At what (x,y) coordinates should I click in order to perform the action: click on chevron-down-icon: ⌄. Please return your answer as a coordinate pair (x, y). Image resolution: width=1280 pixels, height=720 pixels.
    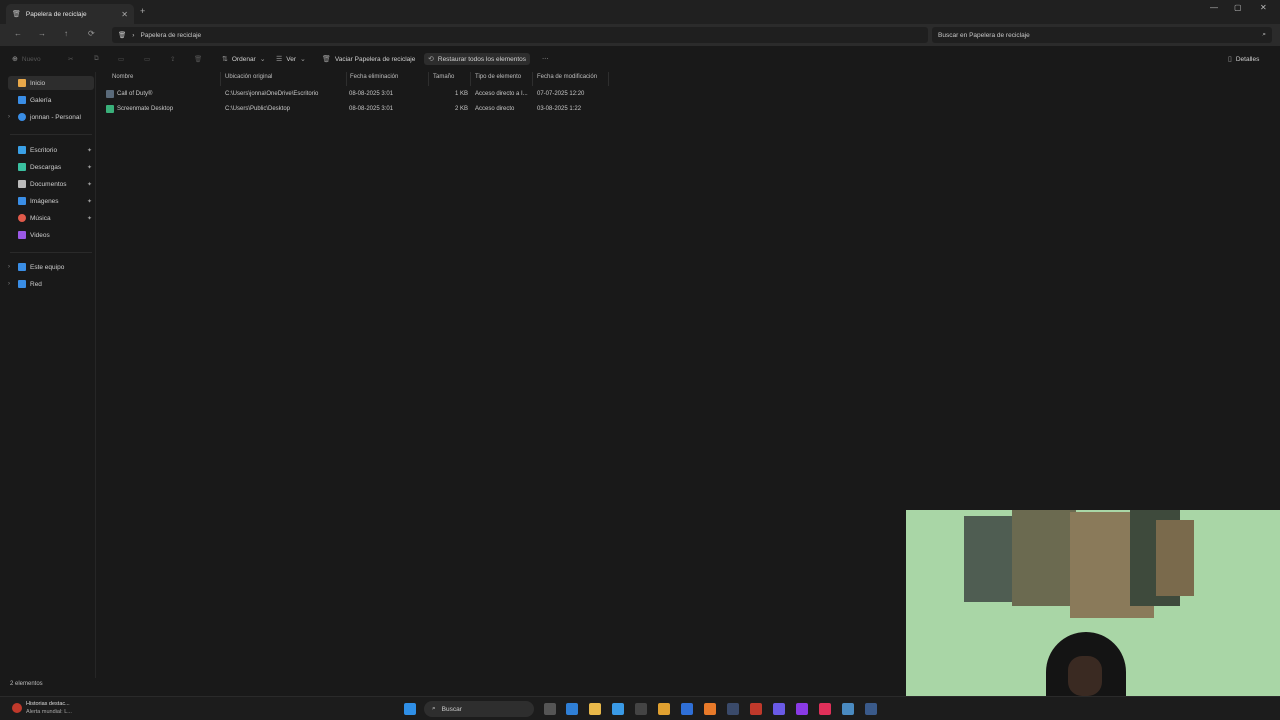
    Looking at the image, I should click on (262, 59).